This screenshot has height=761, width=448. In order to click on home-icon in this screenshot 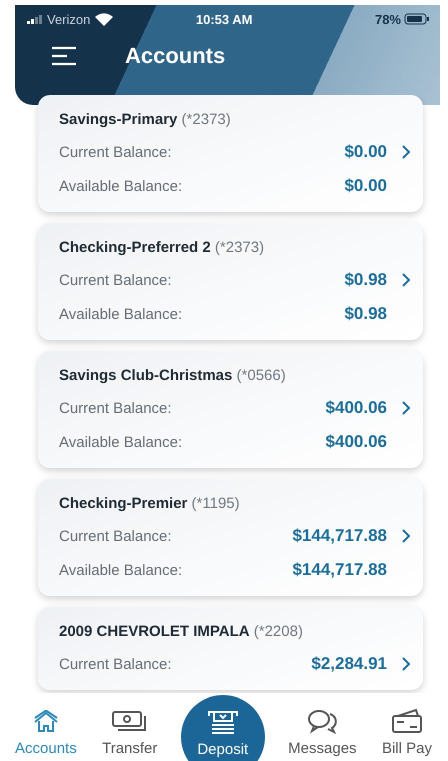, I will do `click(46, 722)`.